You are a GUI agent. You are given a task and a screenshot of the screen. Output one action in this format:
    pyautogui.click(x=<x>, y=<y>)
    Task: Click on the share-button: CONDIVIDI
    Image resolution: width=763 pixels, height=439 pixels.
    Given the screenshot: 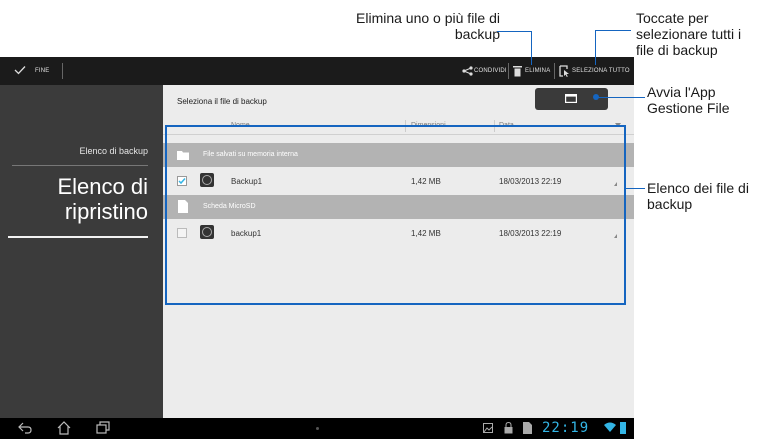 What is the action you would take?
    pyautogui.click(x=490, y=71)
    